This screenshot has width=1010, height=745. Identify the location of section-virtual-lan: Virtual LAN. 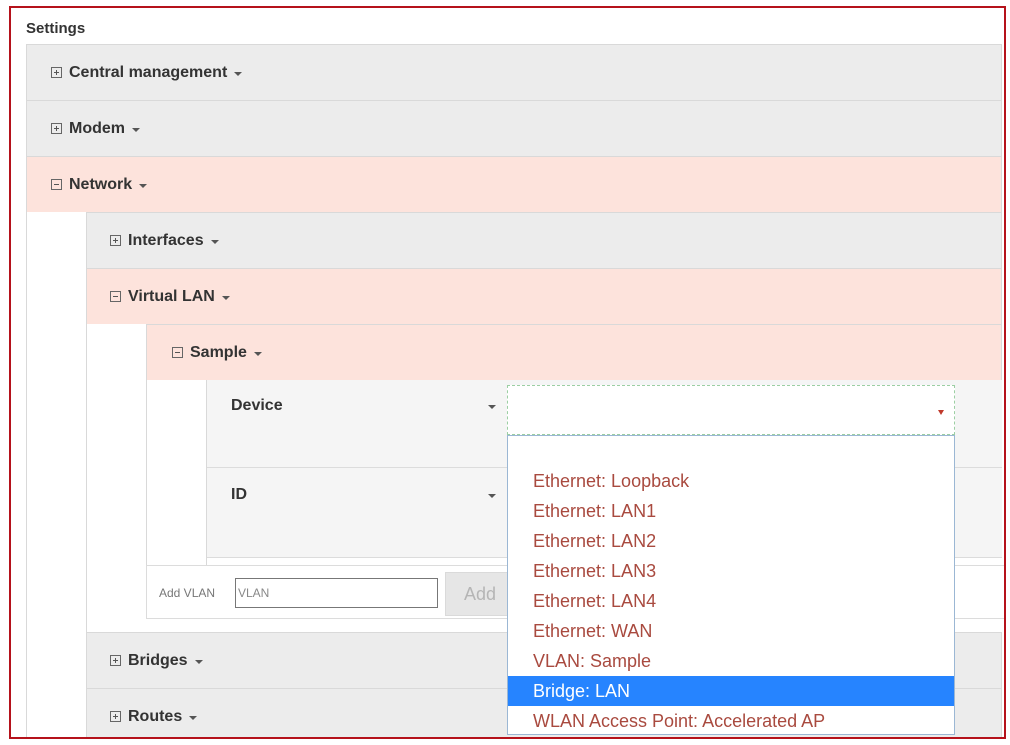
(544, 296).